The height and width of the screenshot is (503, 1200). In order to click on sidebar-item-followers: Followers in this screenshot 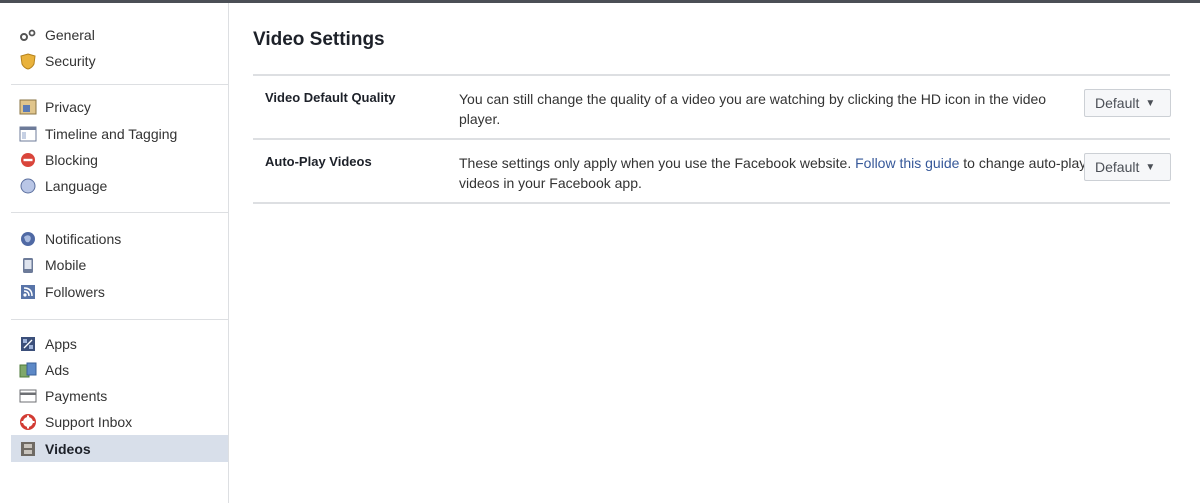, I will do `click(119, 292)`.